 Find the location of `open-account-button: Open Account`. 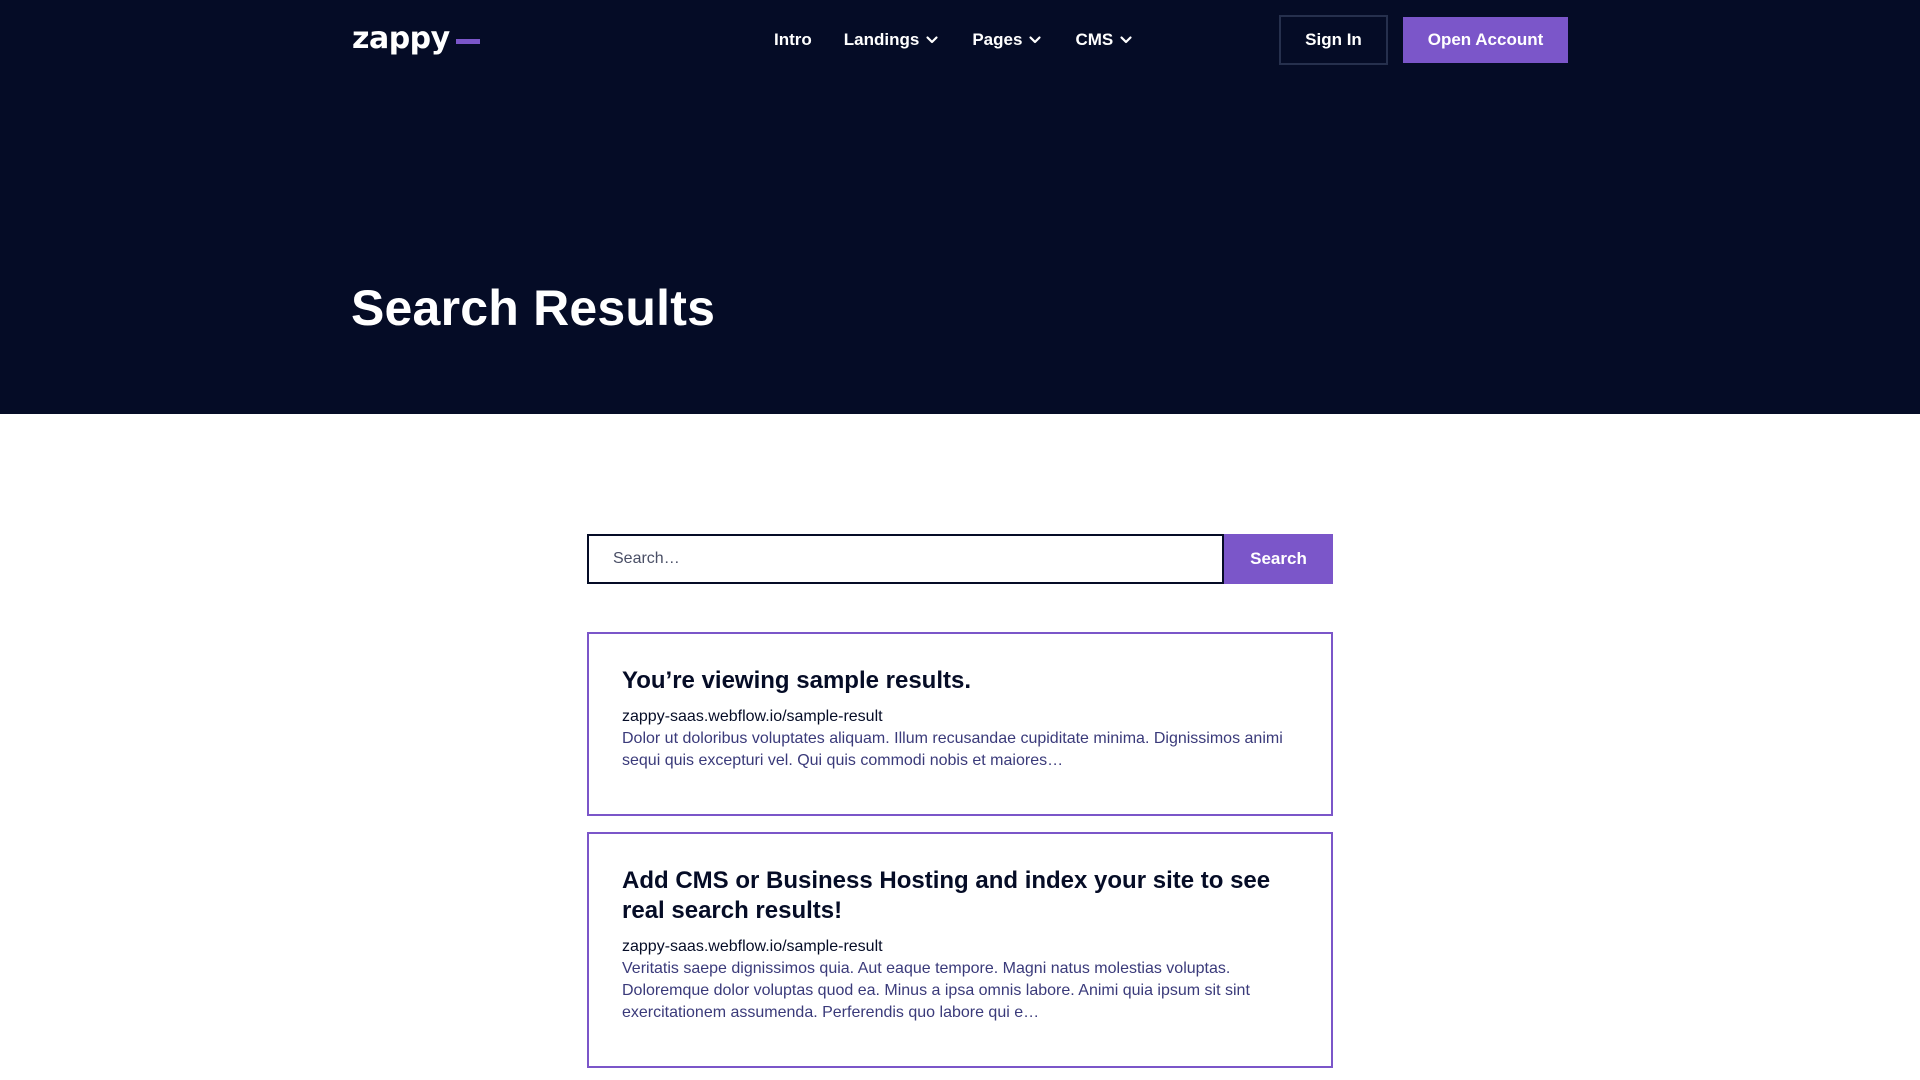

open-account-button: Open Account is located at coordinates (1485, 40).